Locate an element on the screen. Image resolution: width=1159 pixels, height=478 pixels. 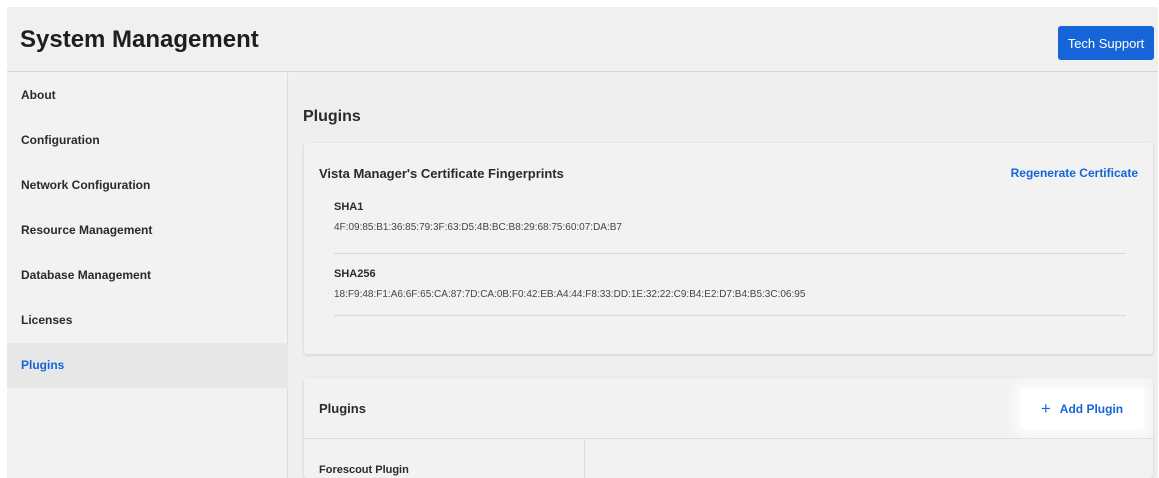
sidebar-item-licenses: Licenses is located at coordinates (147, 320).